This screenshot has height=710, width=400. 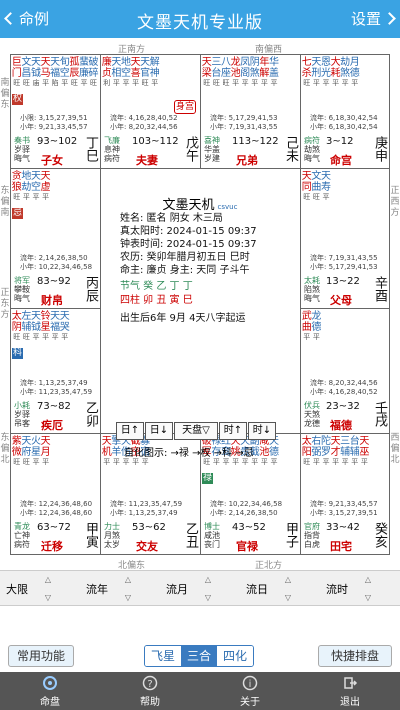 I want to click on star-name-2: 喜, so click(x=135, y=73).